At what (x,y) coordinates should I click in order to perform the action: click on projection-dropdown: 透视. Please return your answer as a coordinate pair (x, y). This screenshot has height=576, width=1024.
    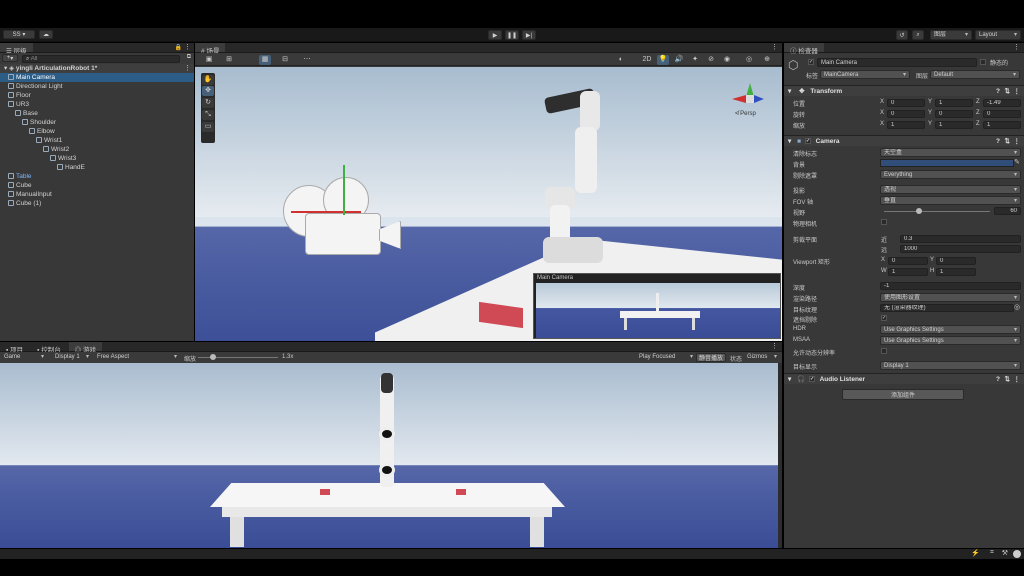
    Looking at the image, I should click on (950, 189).